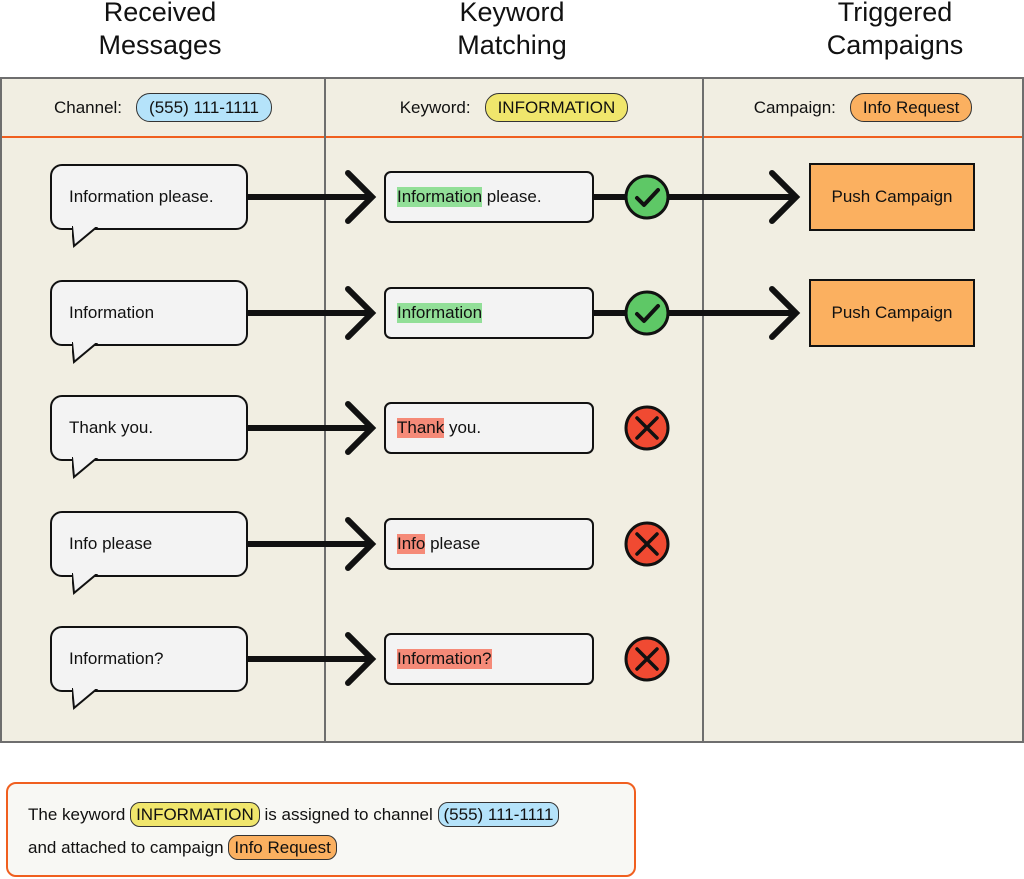 The image size is (1024, 879). I want to click on column-title-keyword-matching: Keyword Matching, so click(512, 31).